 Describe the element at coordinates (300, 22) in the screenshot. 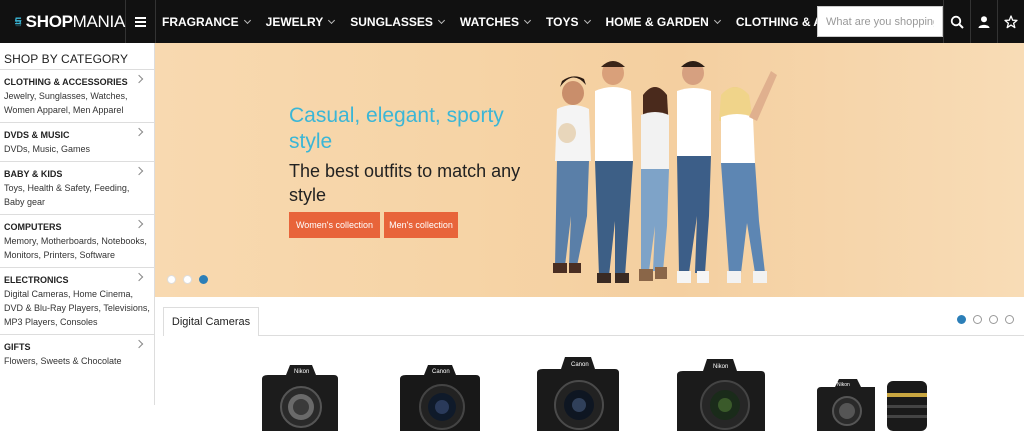

I see `nav-item-jewelry: JEWELRY` at that location.